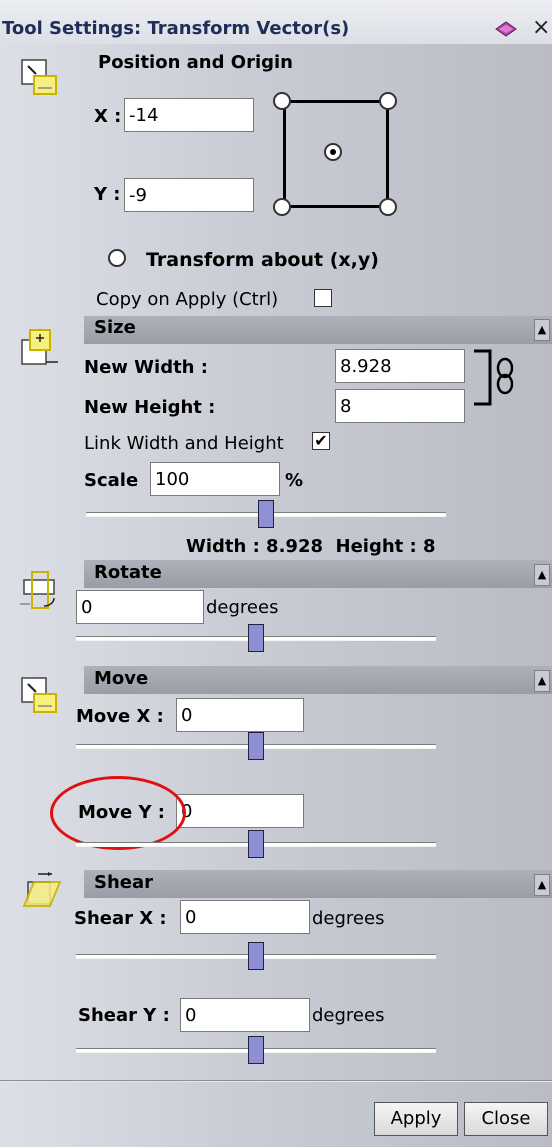 The image size is (552, 1147). What do you see at coordinates (240, 715) in the screenshot?
I see `move-x-input` at bounding box center [240, 715].